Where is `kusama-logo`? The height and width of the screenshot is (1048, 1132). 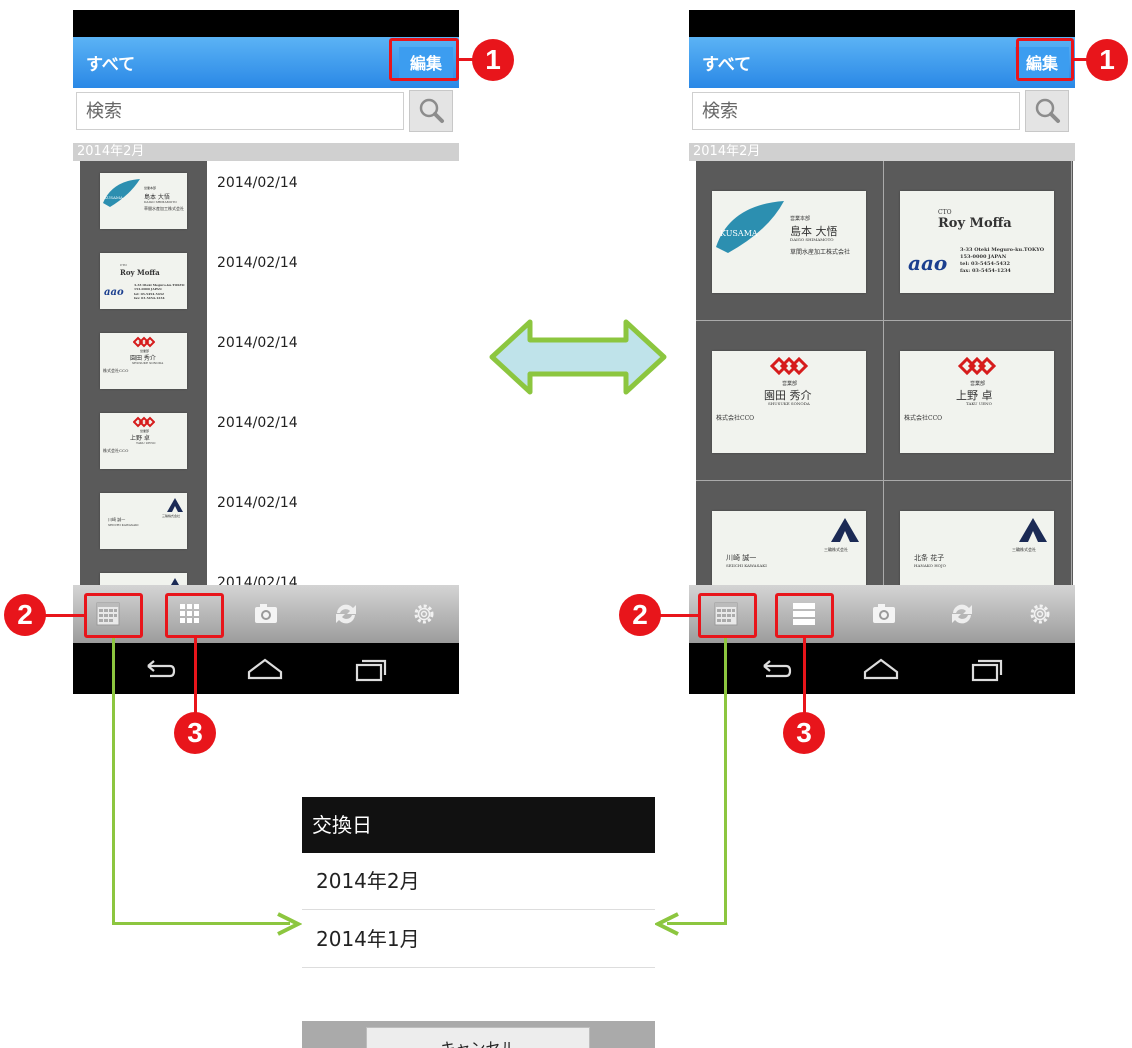
kusama-logo is located at coordinates (750, 227).